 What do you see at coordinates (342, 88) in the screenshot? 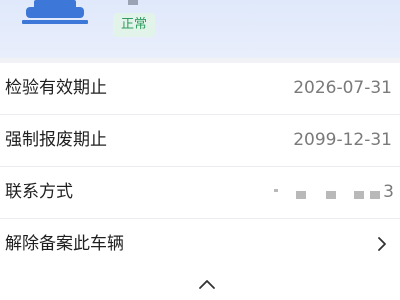
I see `row-value: 2026-07-31` at bounding box center [342, 88].